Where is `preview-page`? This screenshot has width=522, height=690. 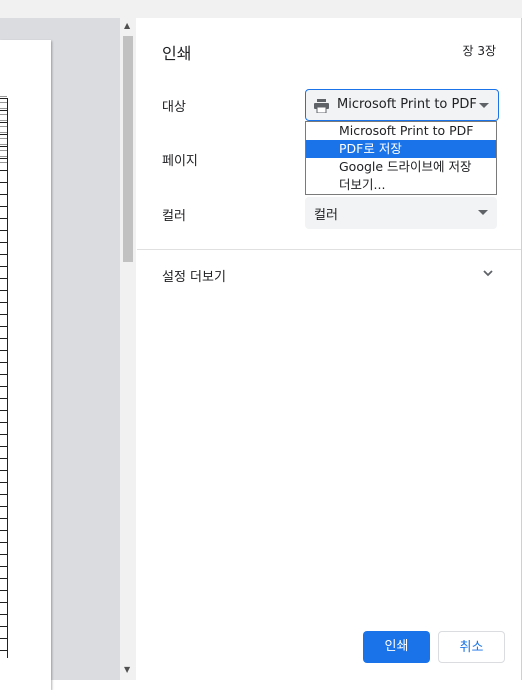 preview-page is located at coordinates (25, 365).